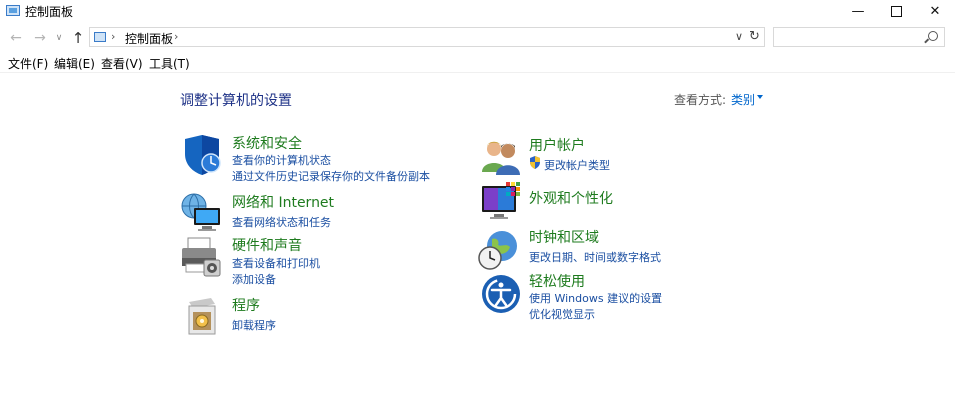 The image size is (955, 400). What do you see at coordinates (267, 143) in the screenshot?
I see `category-system-security: 系统和安全` at bounding box center [267, 143].